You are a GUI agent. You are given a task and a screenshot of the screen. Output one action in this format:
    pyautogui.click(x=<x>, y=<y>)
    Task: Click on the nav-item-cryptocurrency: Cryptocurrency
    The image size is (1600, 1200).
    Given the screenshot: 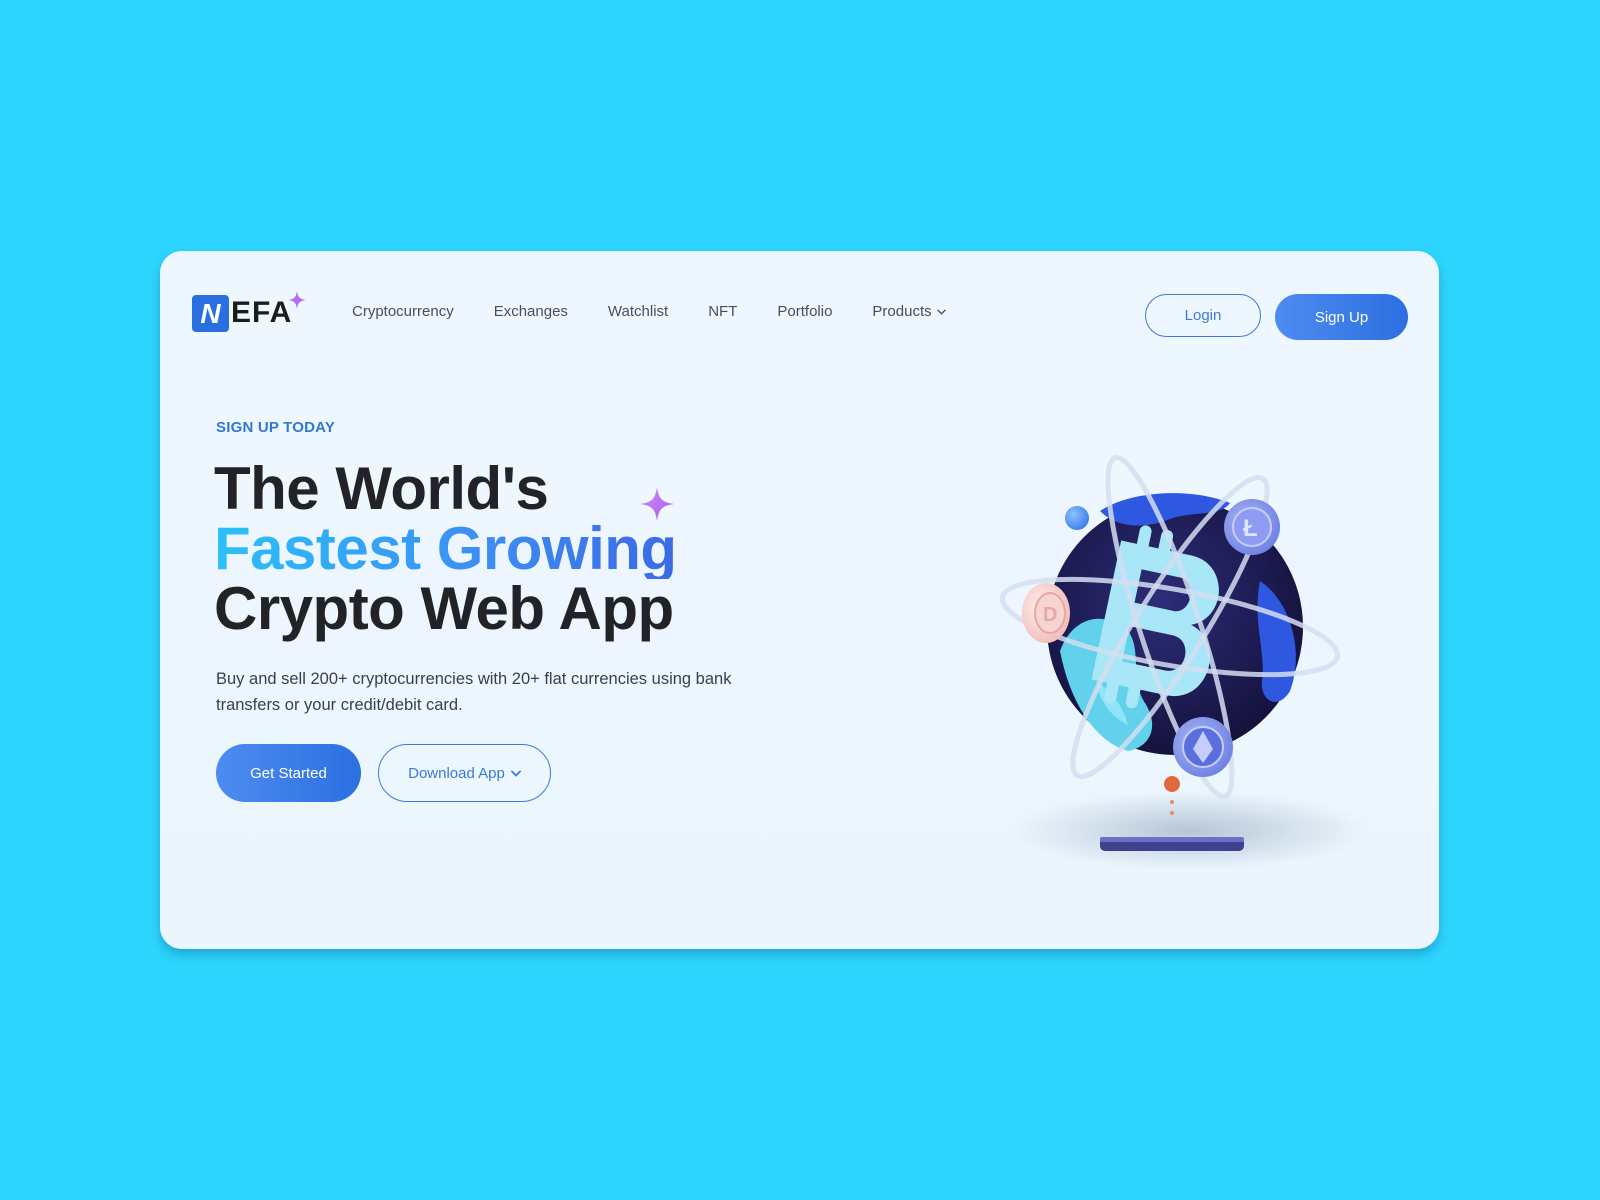 What is the action you would take?
    pyautogui.click(x=403, y=311)
    